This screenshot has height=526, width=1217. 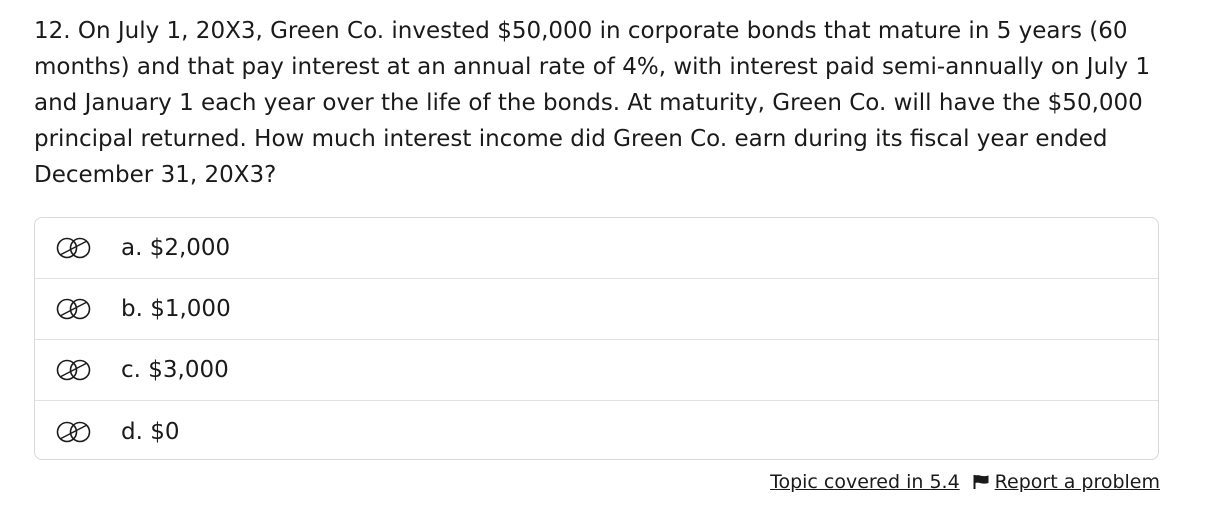 What do you see at coordinates (176, 309) in the screenshot?
I see `choice-label: b. $1,000` at bounding box center [176, 309].